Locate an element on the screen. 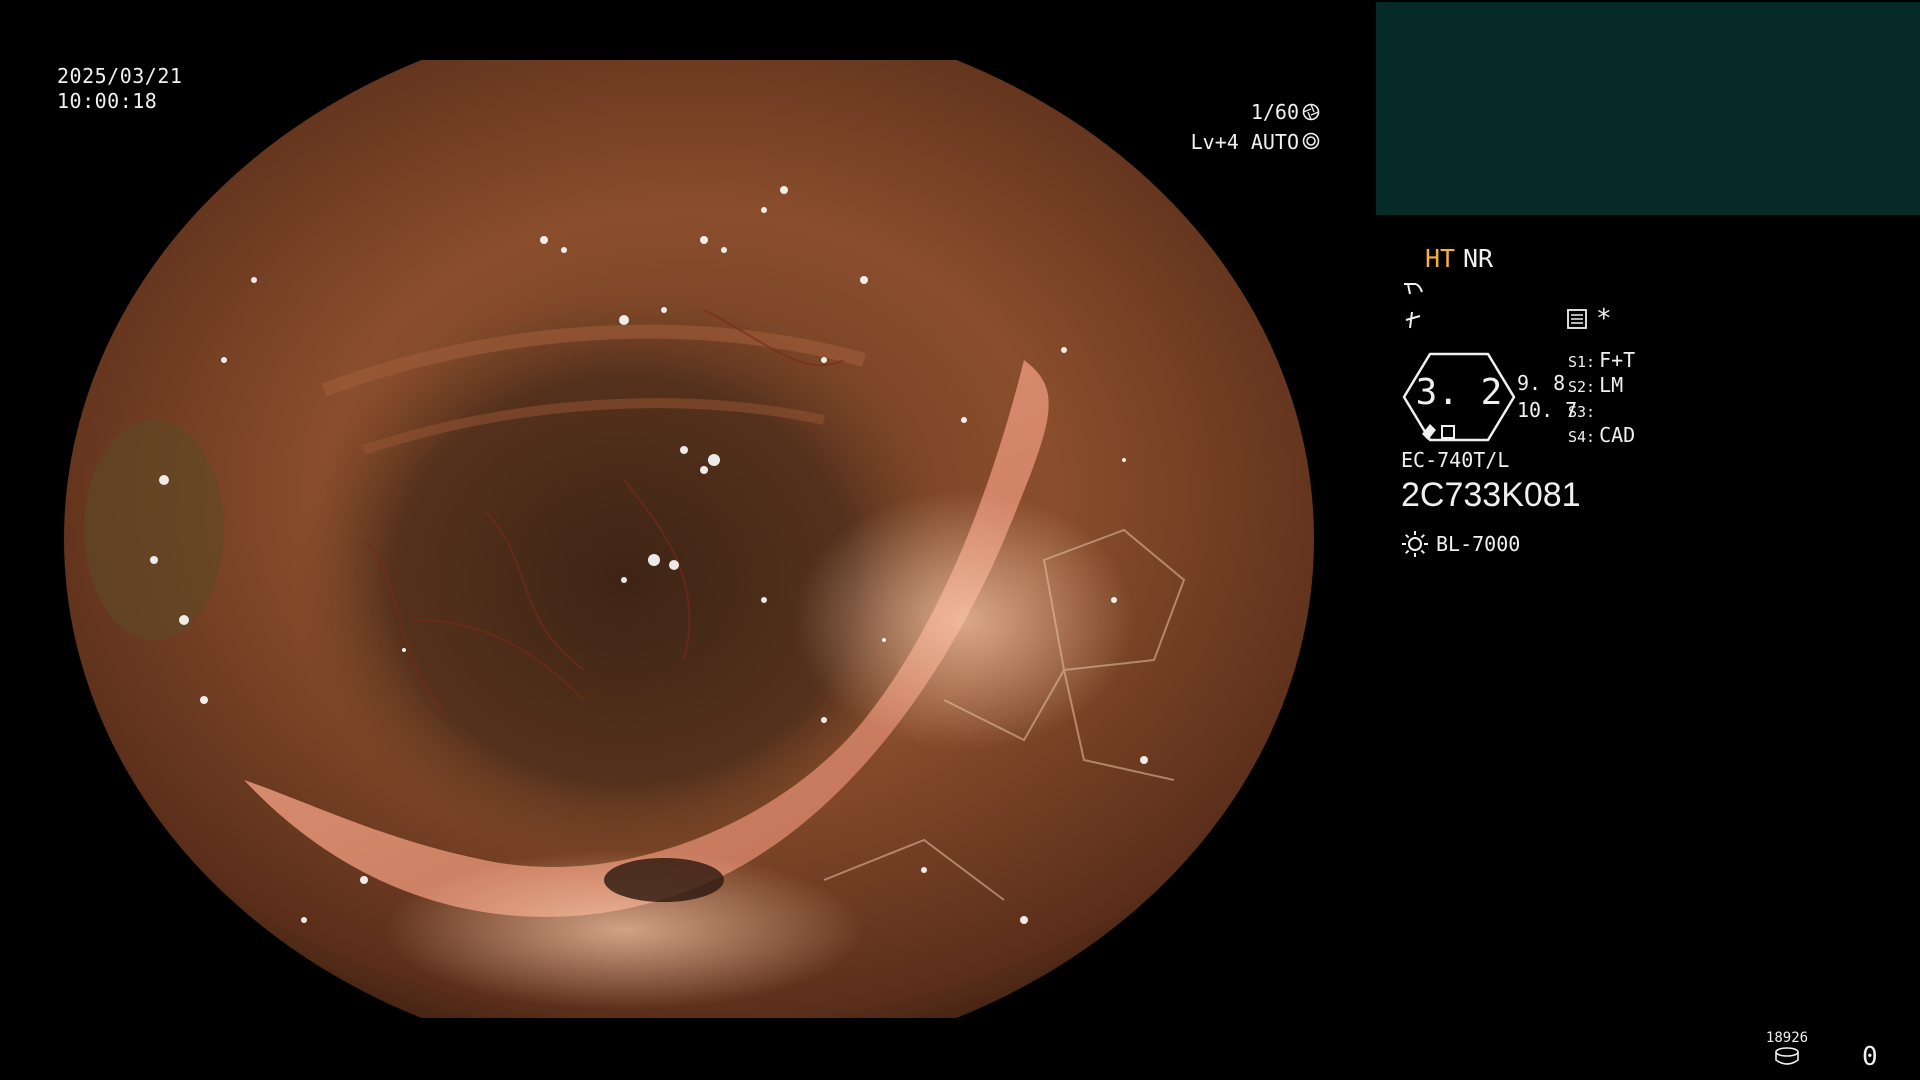  shutter-value: 1/60 is located at coordinates (1274, 112).